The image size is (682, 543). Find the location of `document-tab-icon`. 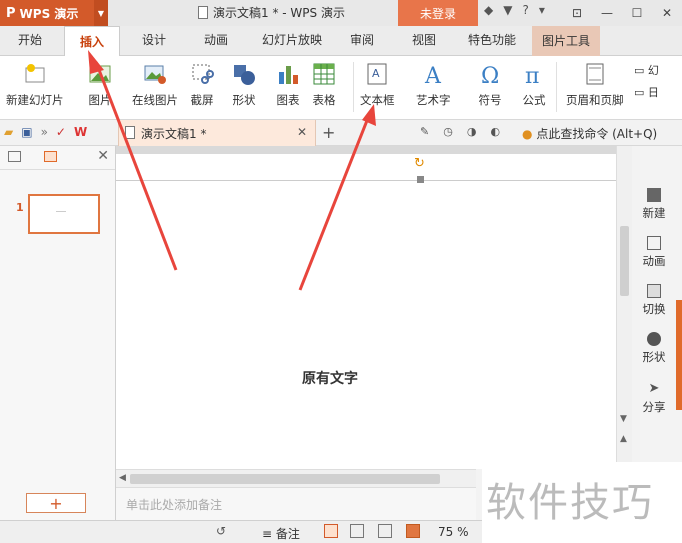

document-tab-icon is located at coordinates (130, 132).